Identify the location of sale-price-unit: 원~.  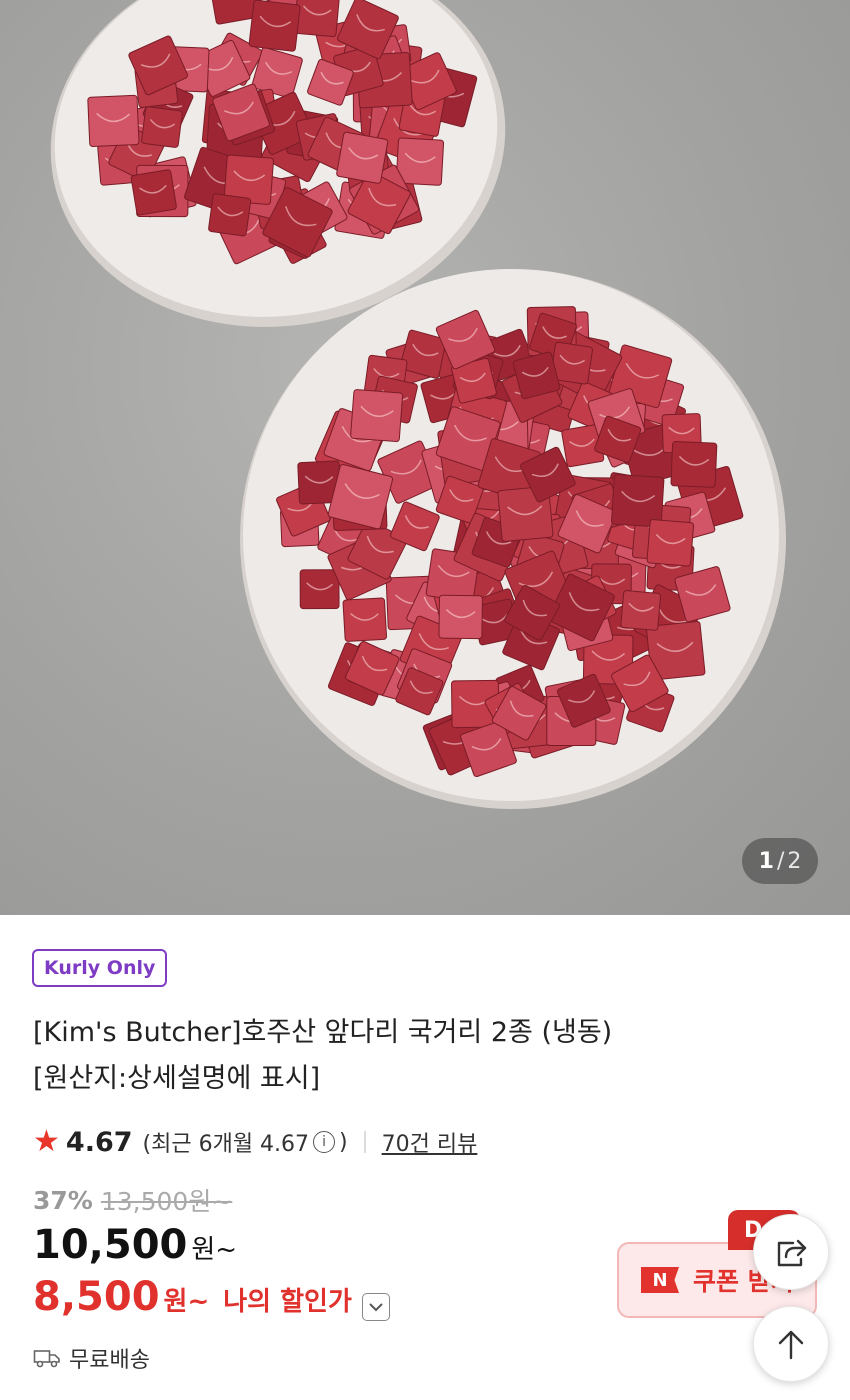
(214, 1250).